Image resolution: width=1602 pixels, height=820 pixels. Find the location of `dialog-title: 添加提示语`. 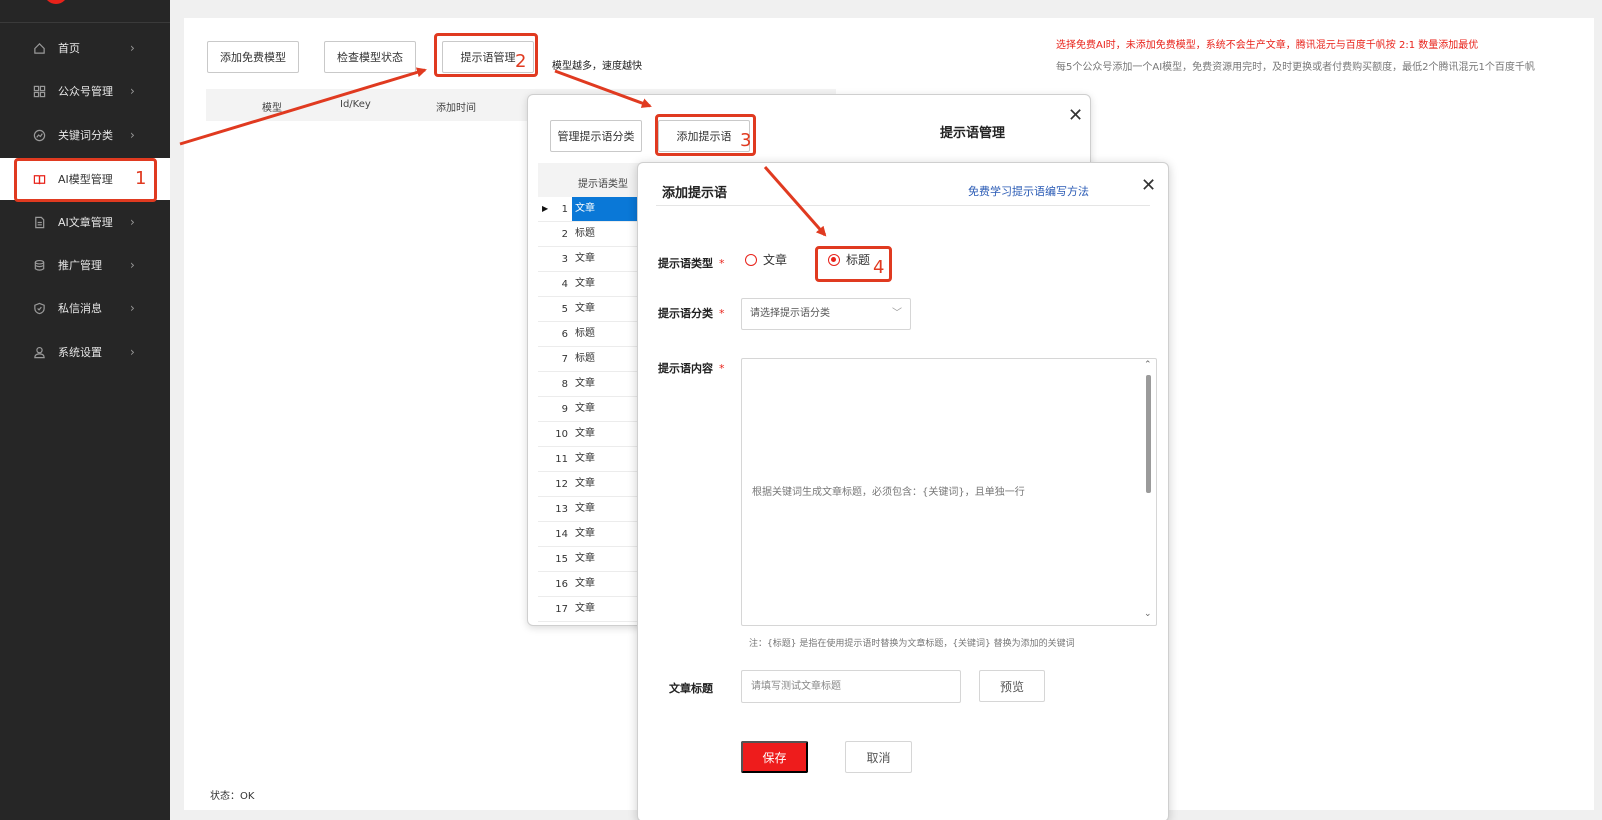

dialog-title: 添加提示语 is located at coordinates (695, 193).